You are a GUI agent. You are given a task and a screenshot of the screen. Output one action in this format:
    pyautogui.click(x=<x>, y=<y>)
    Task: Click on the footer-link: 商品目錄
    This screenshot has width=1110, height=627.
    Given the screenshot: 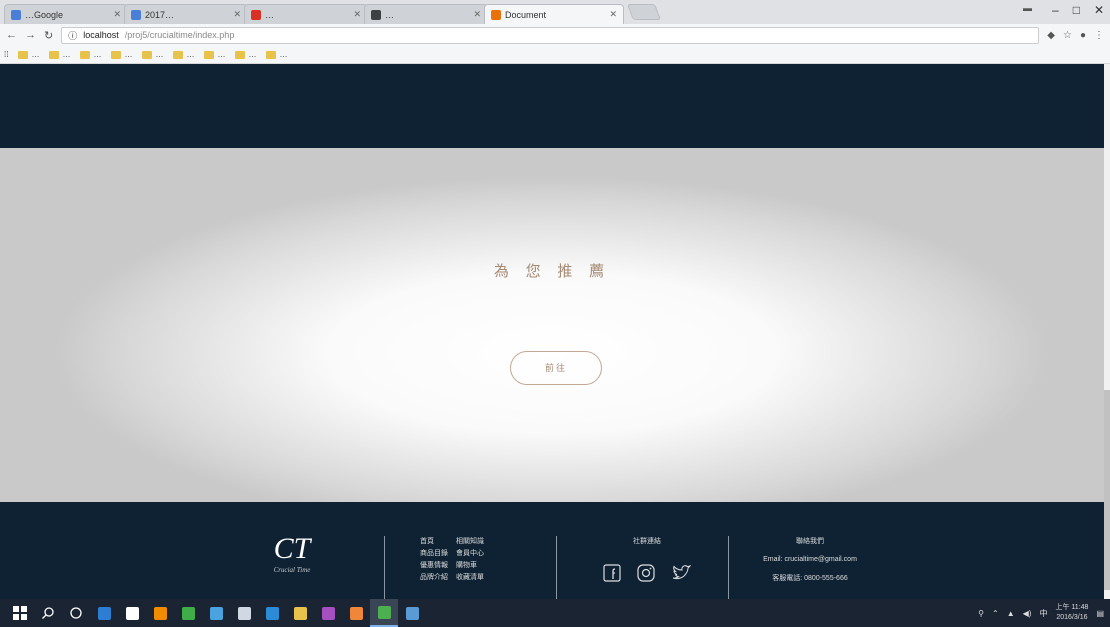 What is the action you would take?
    pyautogui.click(x=438, y=553)
    